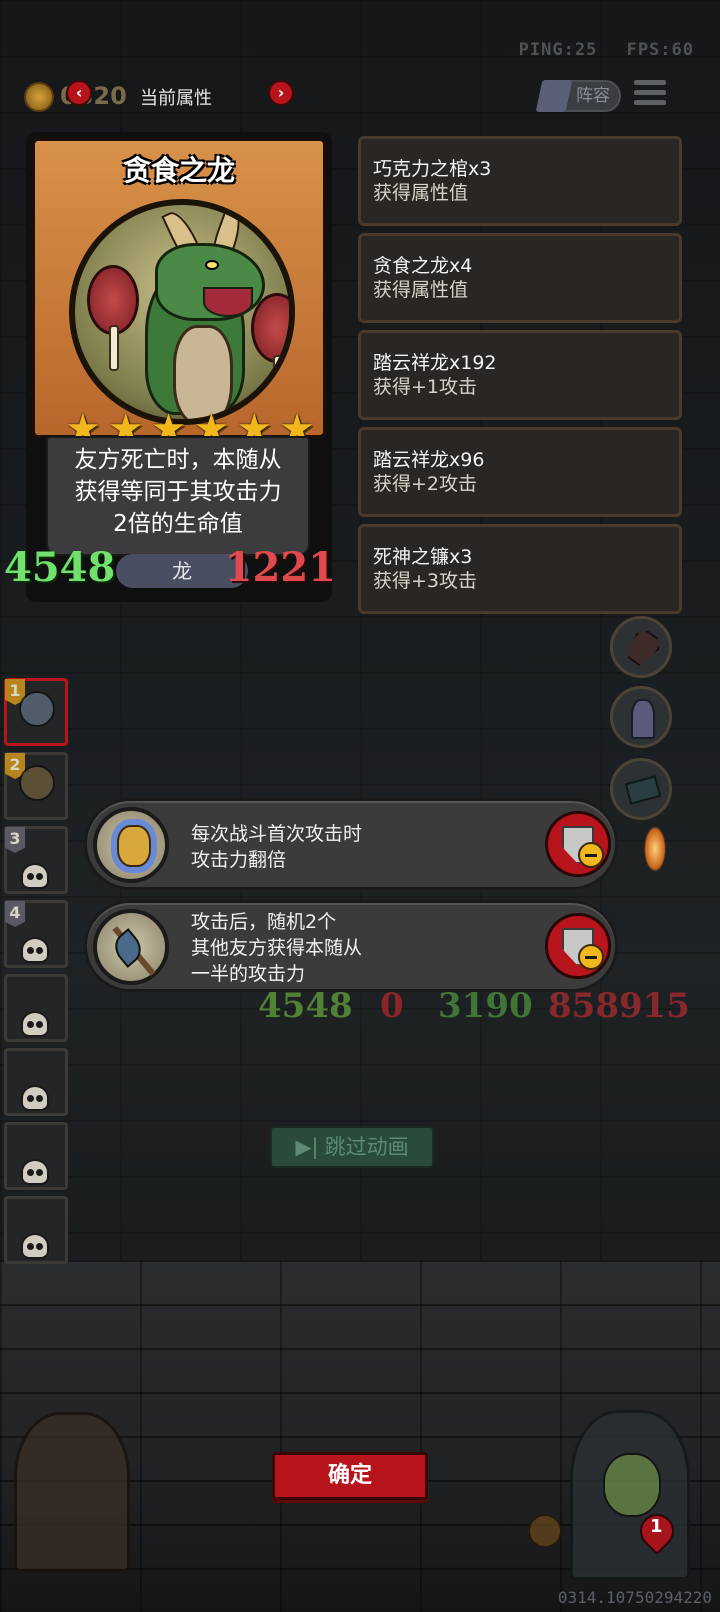 The image size is (720, 1612). I want to click on effect-desc: 获得+1攻击, so click(425, 387).